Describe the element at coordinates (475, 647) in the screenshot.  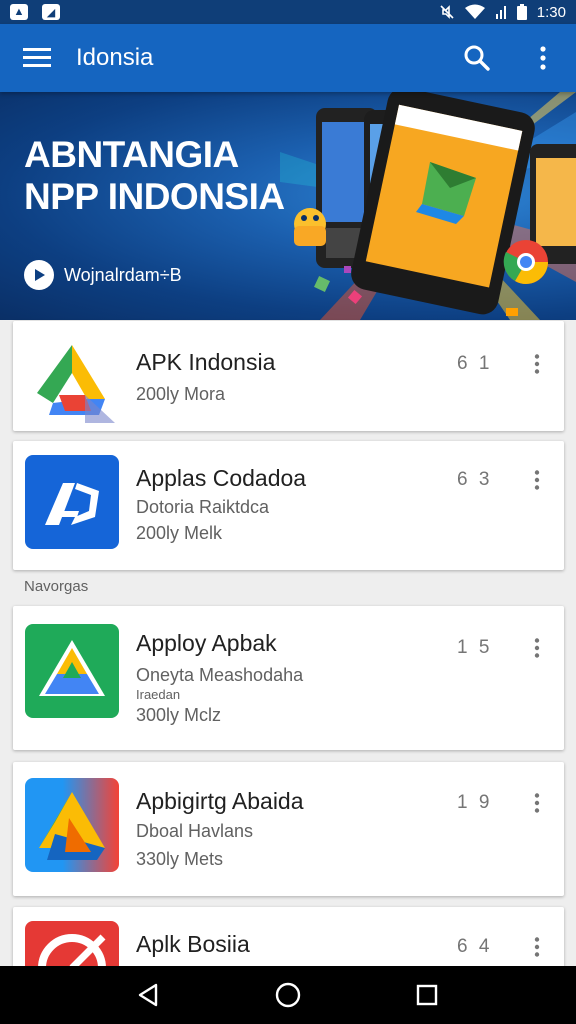
I see `app-rating: 1 5` at that location.